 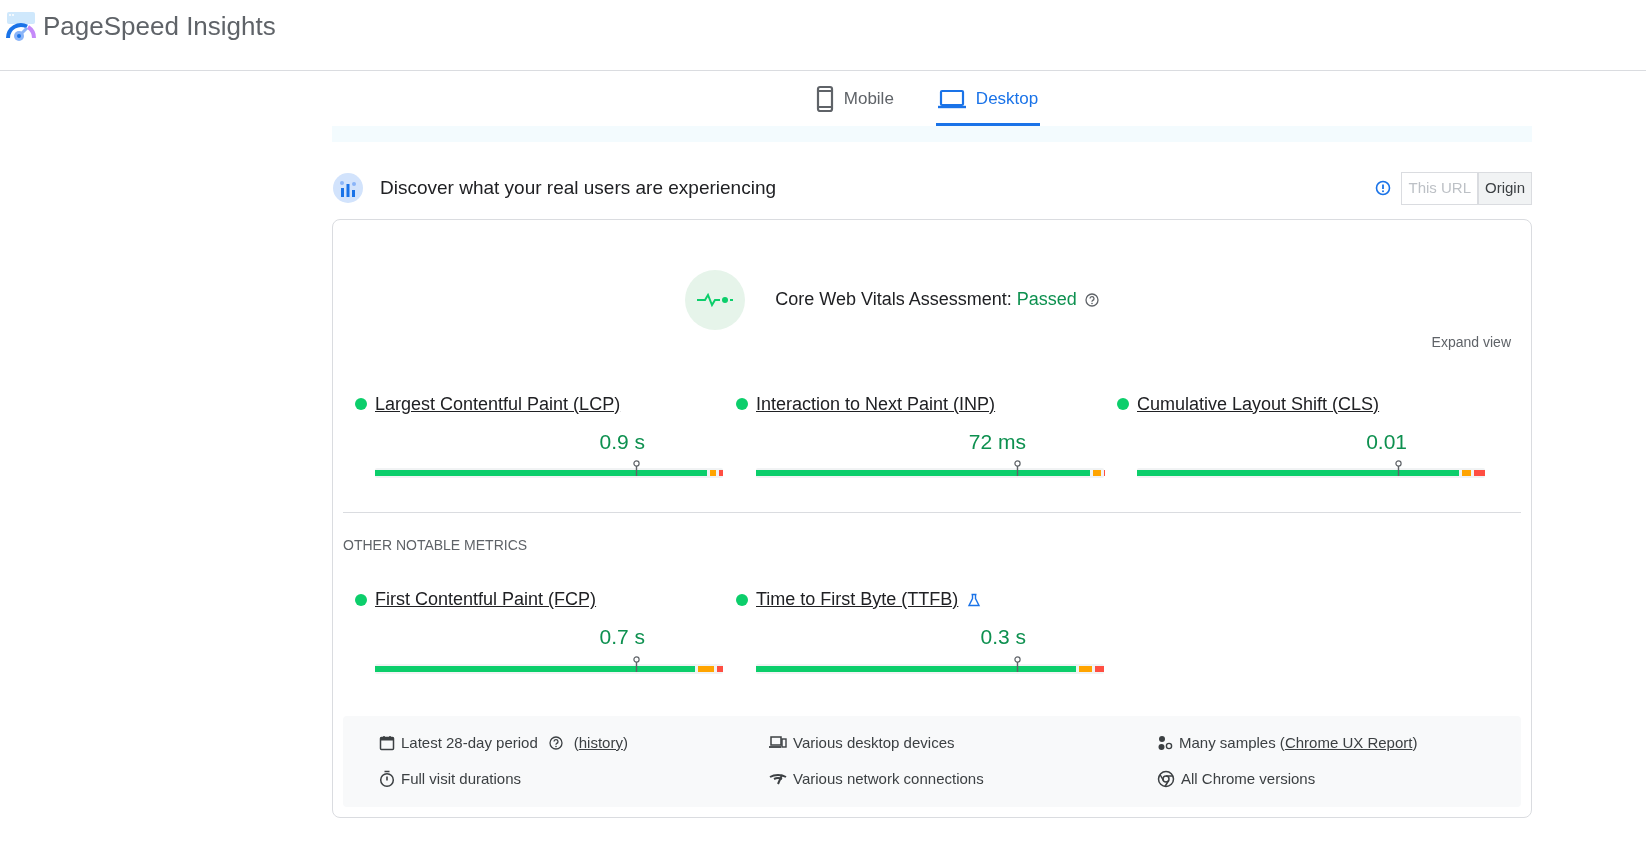 I want to click on metric-value: 0.7 s, so click(x=621, y=637).